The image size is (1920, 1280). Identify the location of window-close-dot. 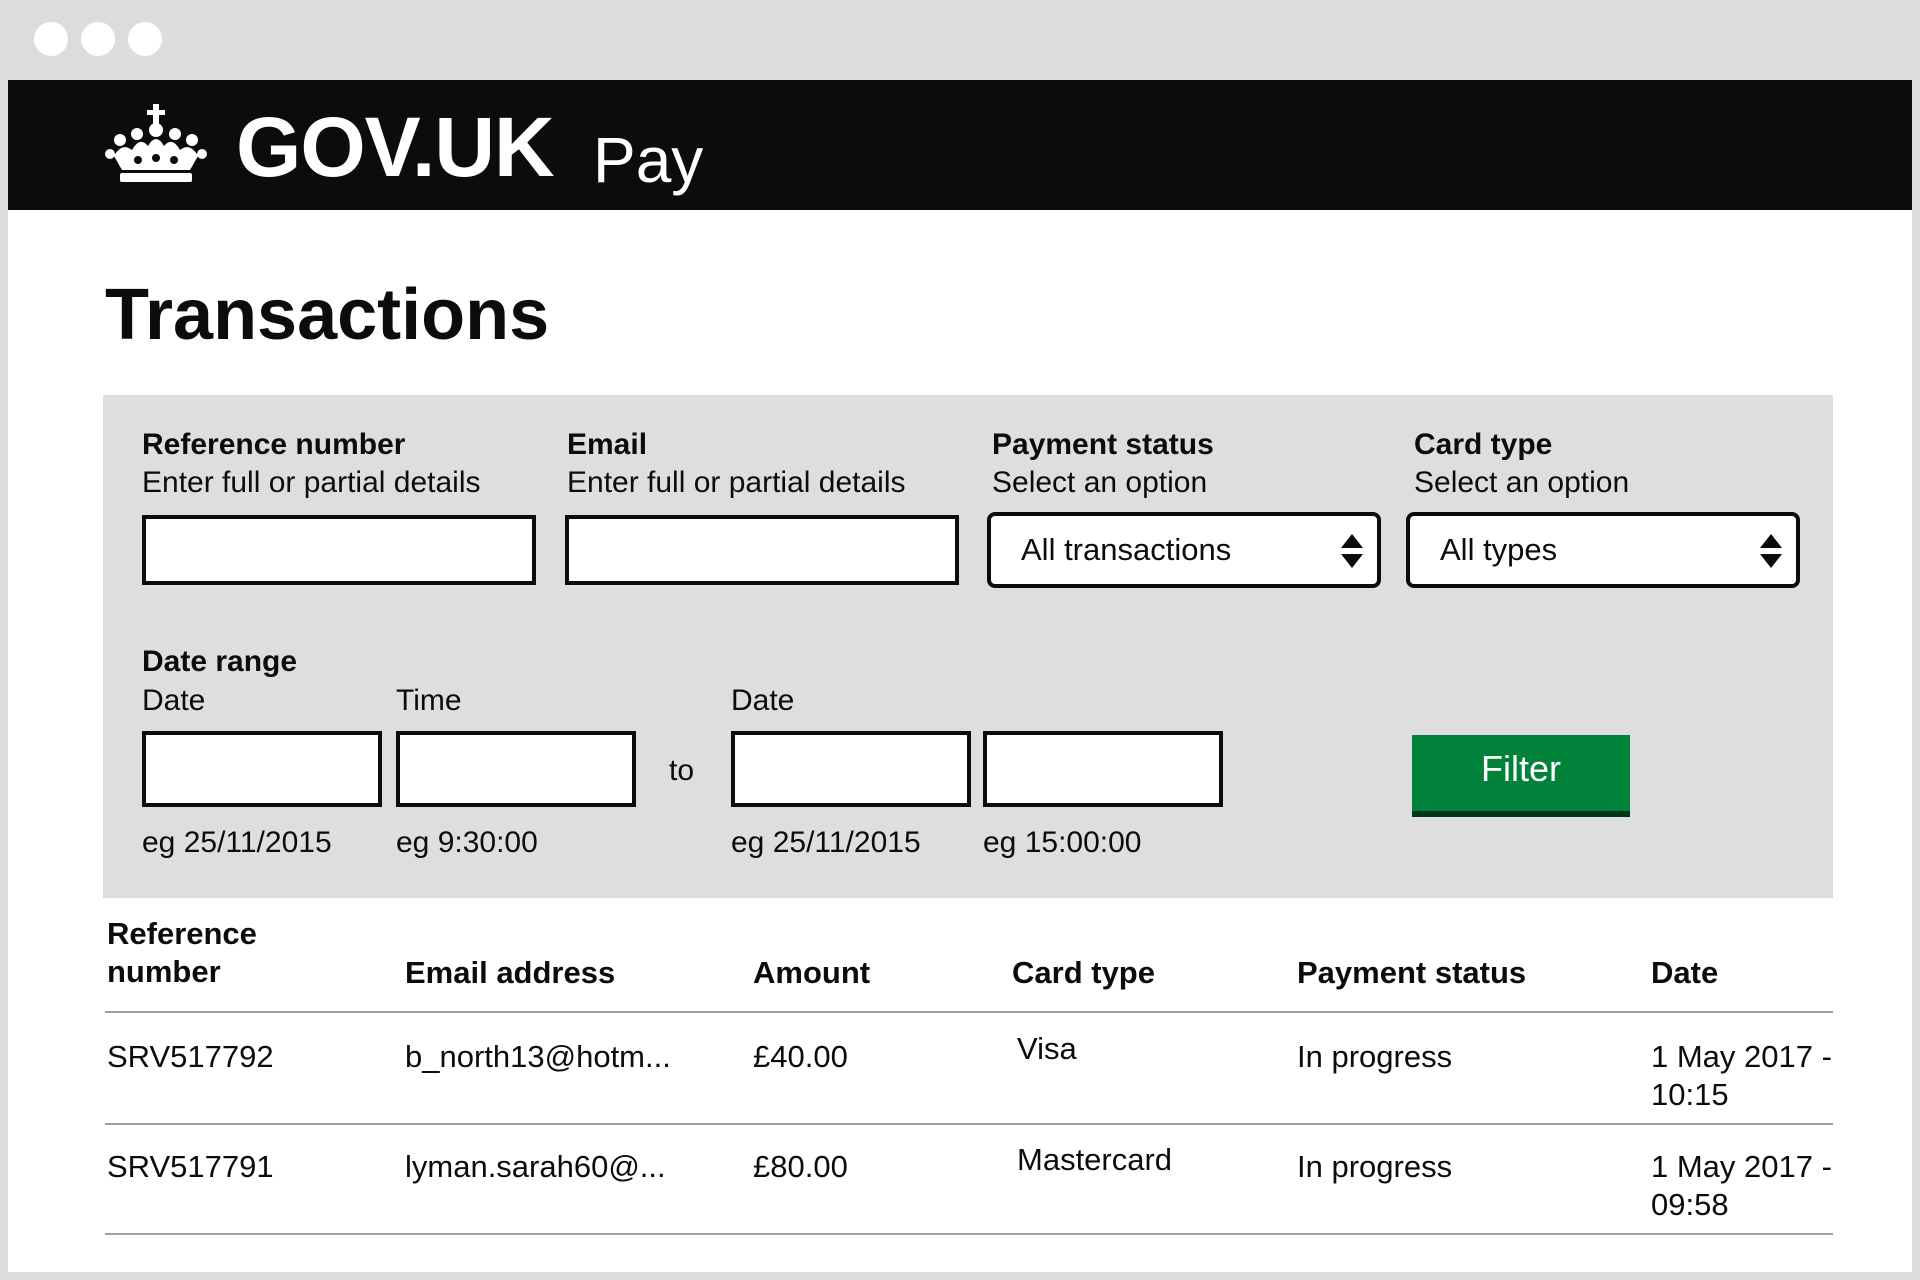
(51, 39).